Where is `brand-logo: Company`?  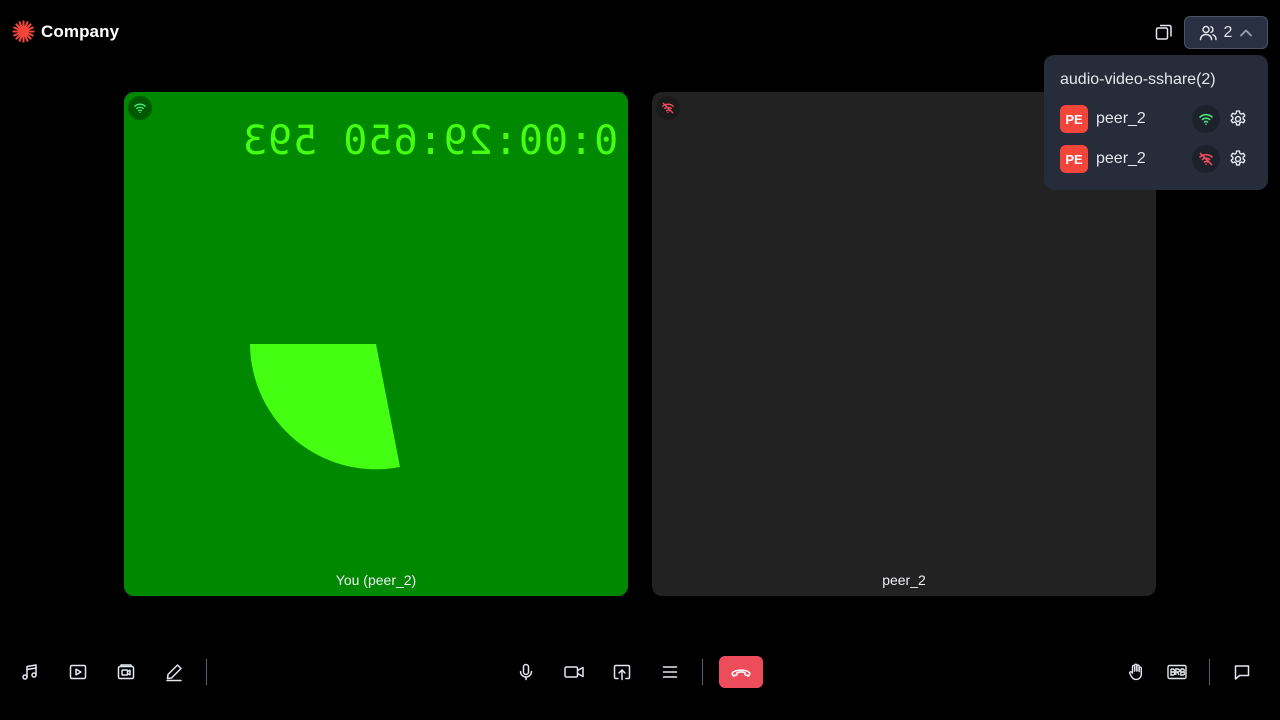 brand-logo: Company is located at coordinates (65, 31).